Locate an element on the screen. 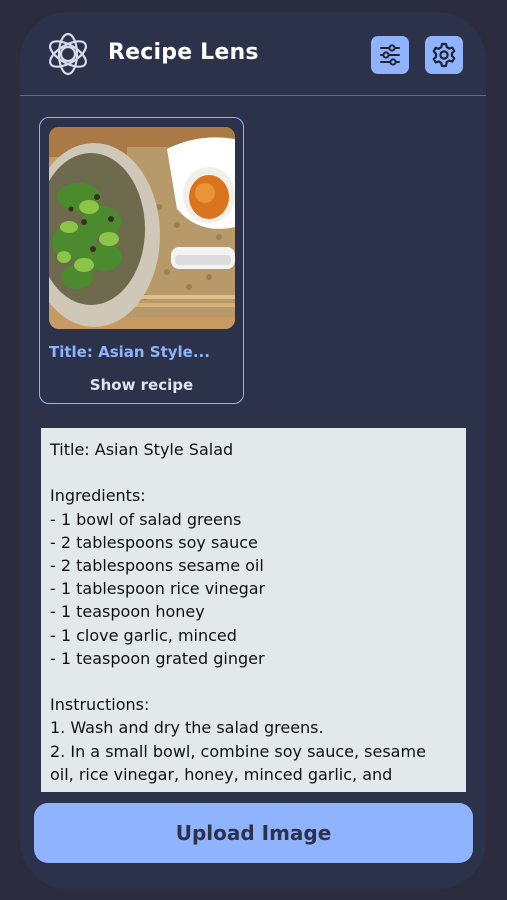  app-header: Recipe Lens is located at coordinates (253, 54).